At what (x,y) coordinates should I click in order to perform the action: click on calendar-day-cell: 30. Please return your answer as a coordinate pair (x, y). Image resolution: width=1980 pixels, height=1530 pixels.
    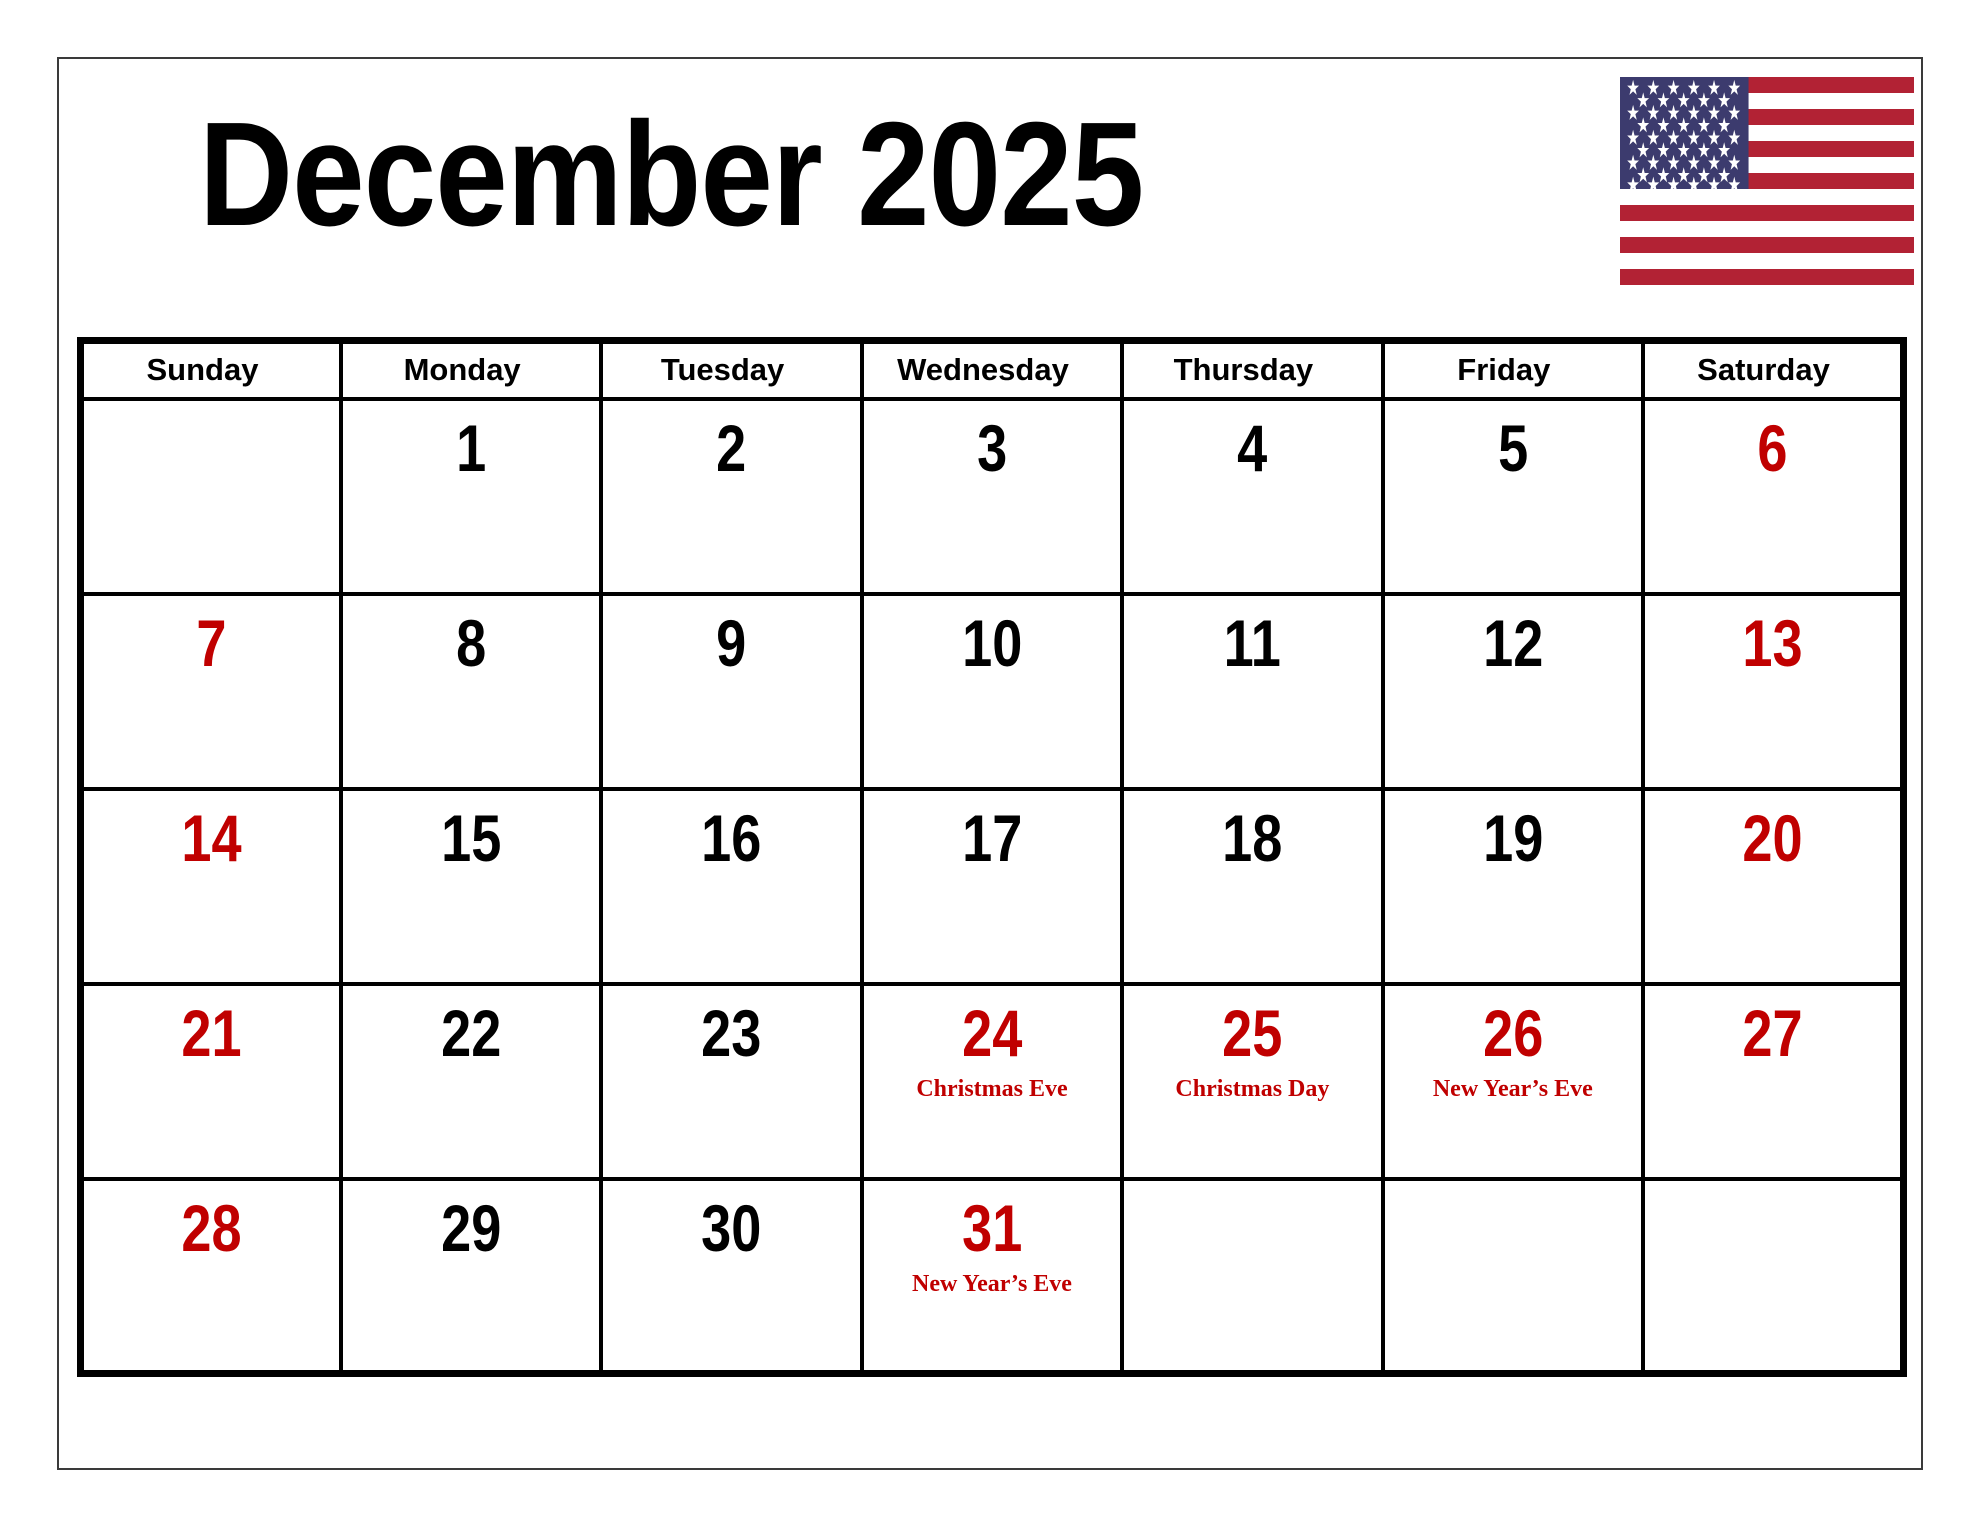
    Looking at the image, I should click on (731, 1276).